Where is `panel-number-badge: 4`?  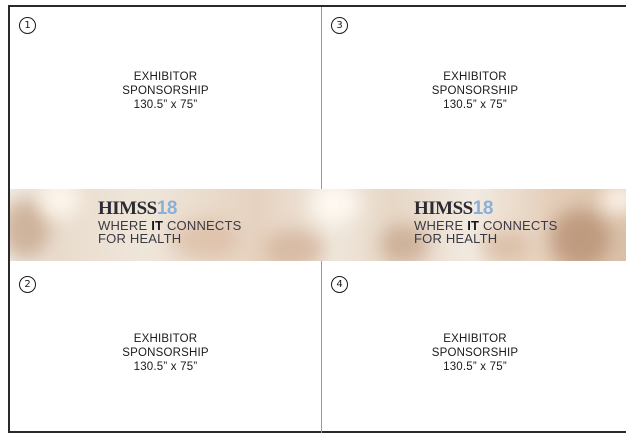 panel-number-badge: 4 is located at coordinates (339, 284).